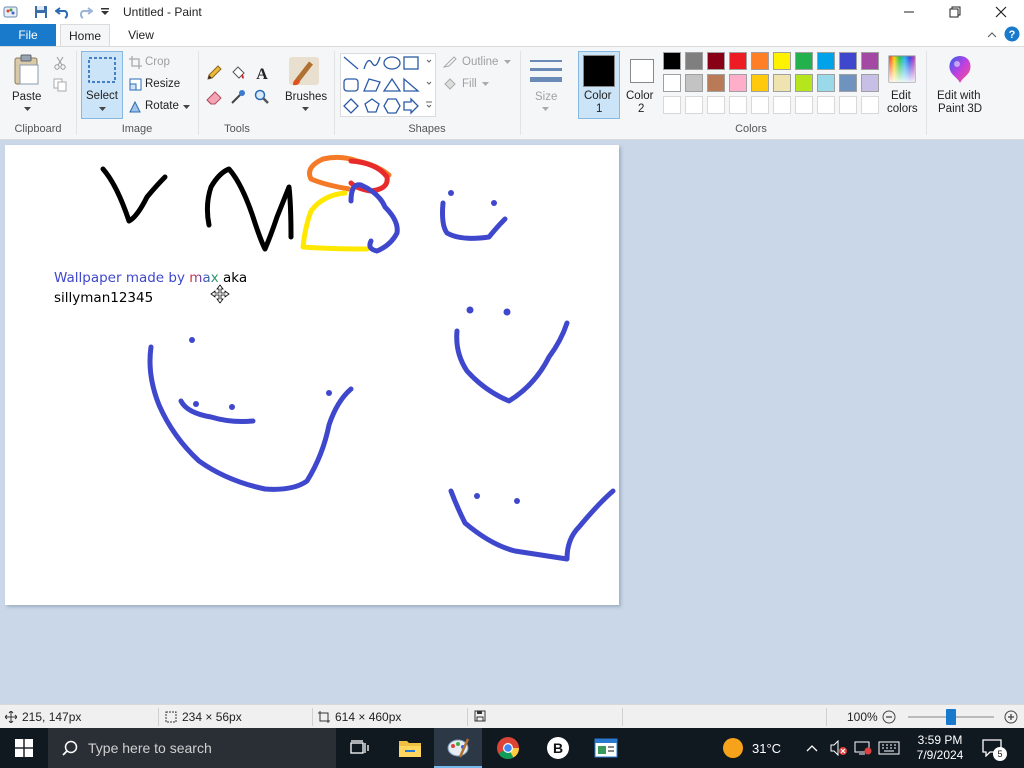  Describe the element at coordinates (958, 96) in the screenshot. I see `paint3d-label-1: Edit with` at that location.